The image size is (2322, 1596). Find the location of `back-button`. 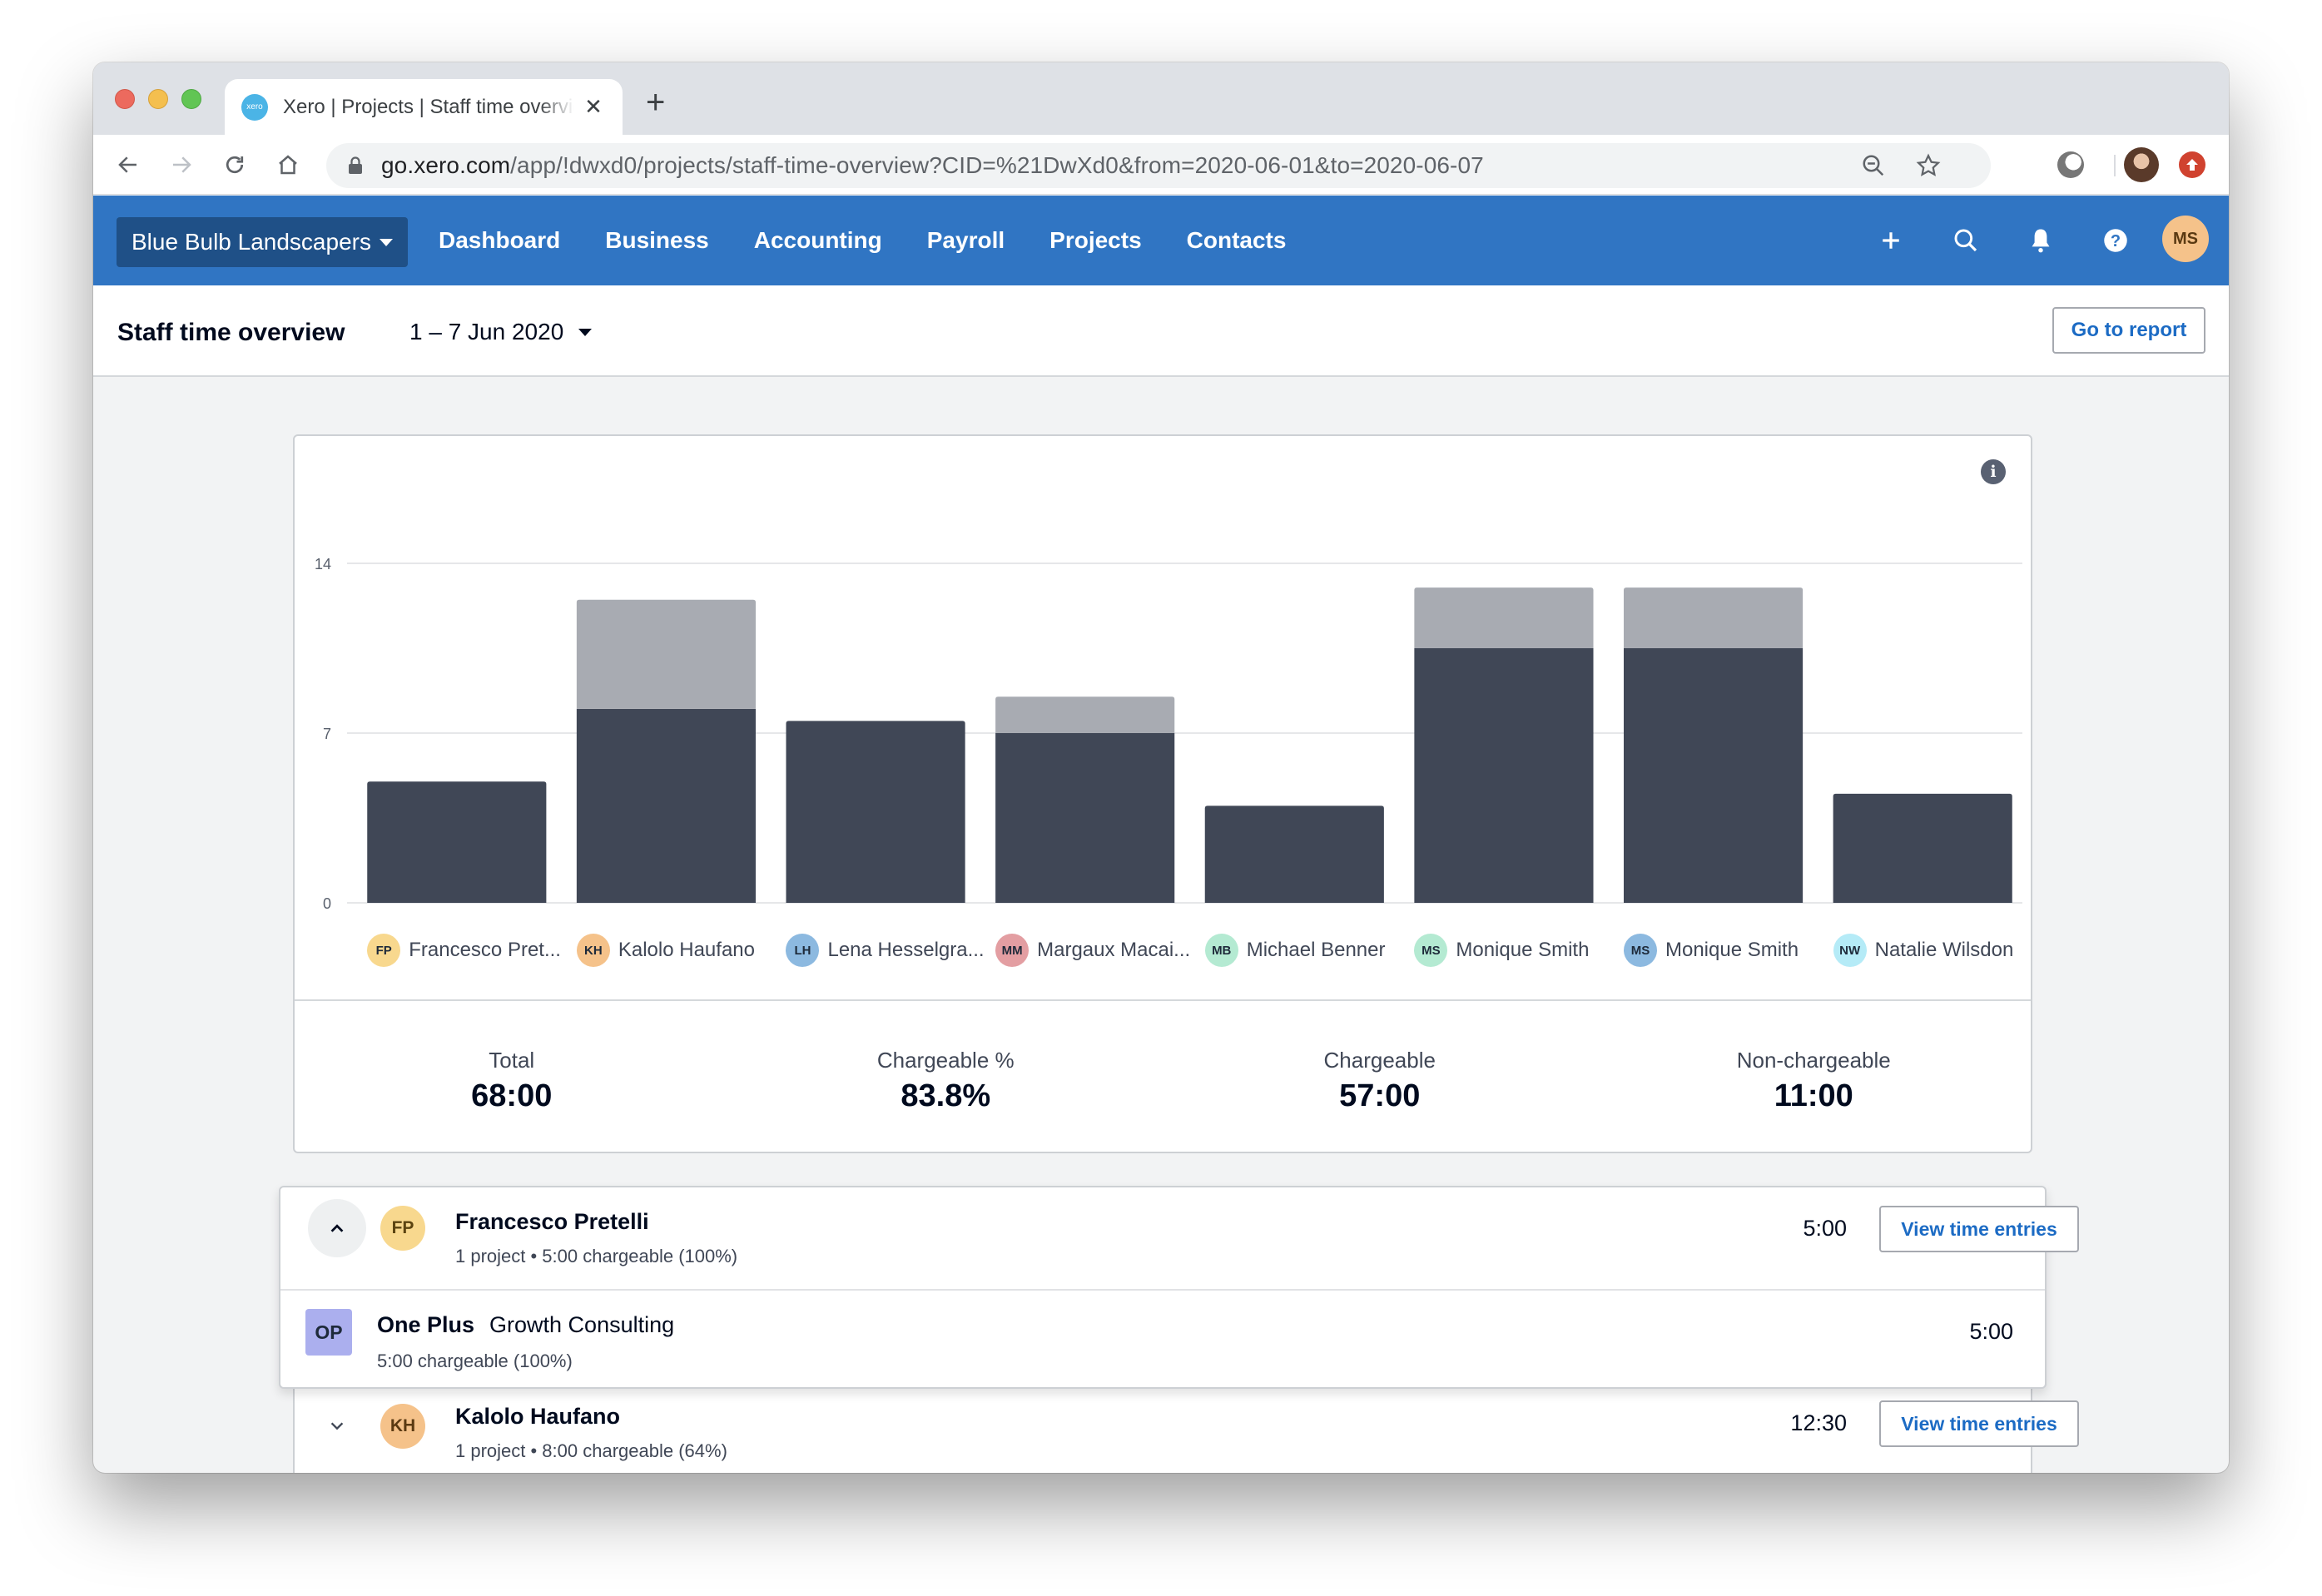

back-button is located at coordinates (128, 165).